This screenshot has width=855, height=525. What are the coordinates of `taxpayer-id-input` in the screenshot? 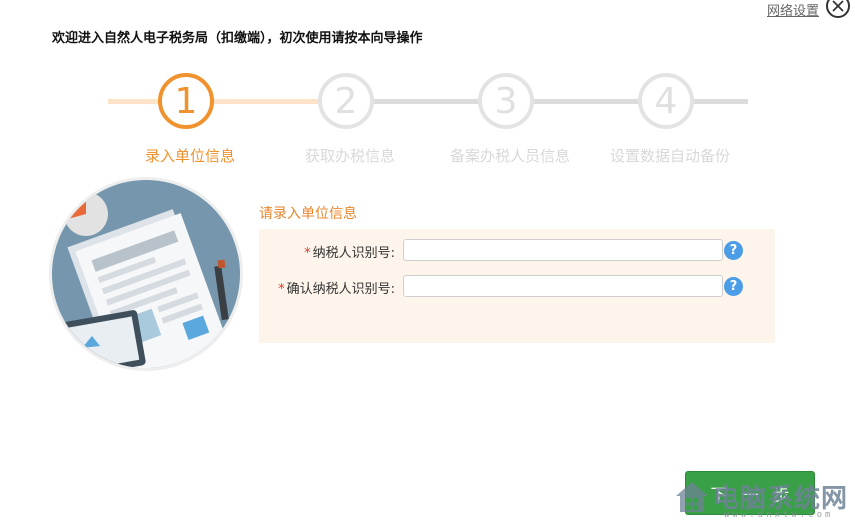 It's located at (563, 250).